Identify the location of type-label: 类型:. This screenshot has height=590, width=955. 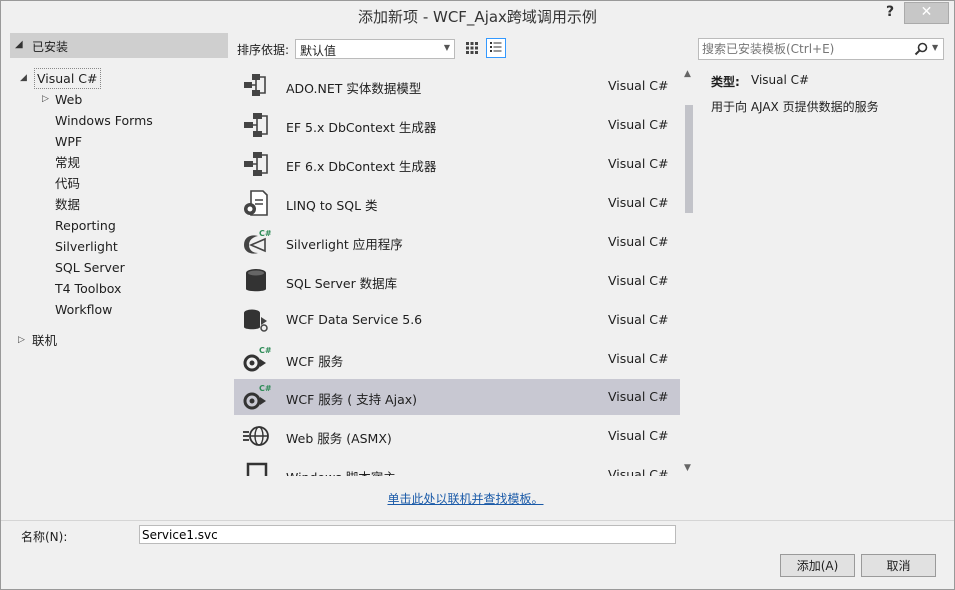
(725, 82).